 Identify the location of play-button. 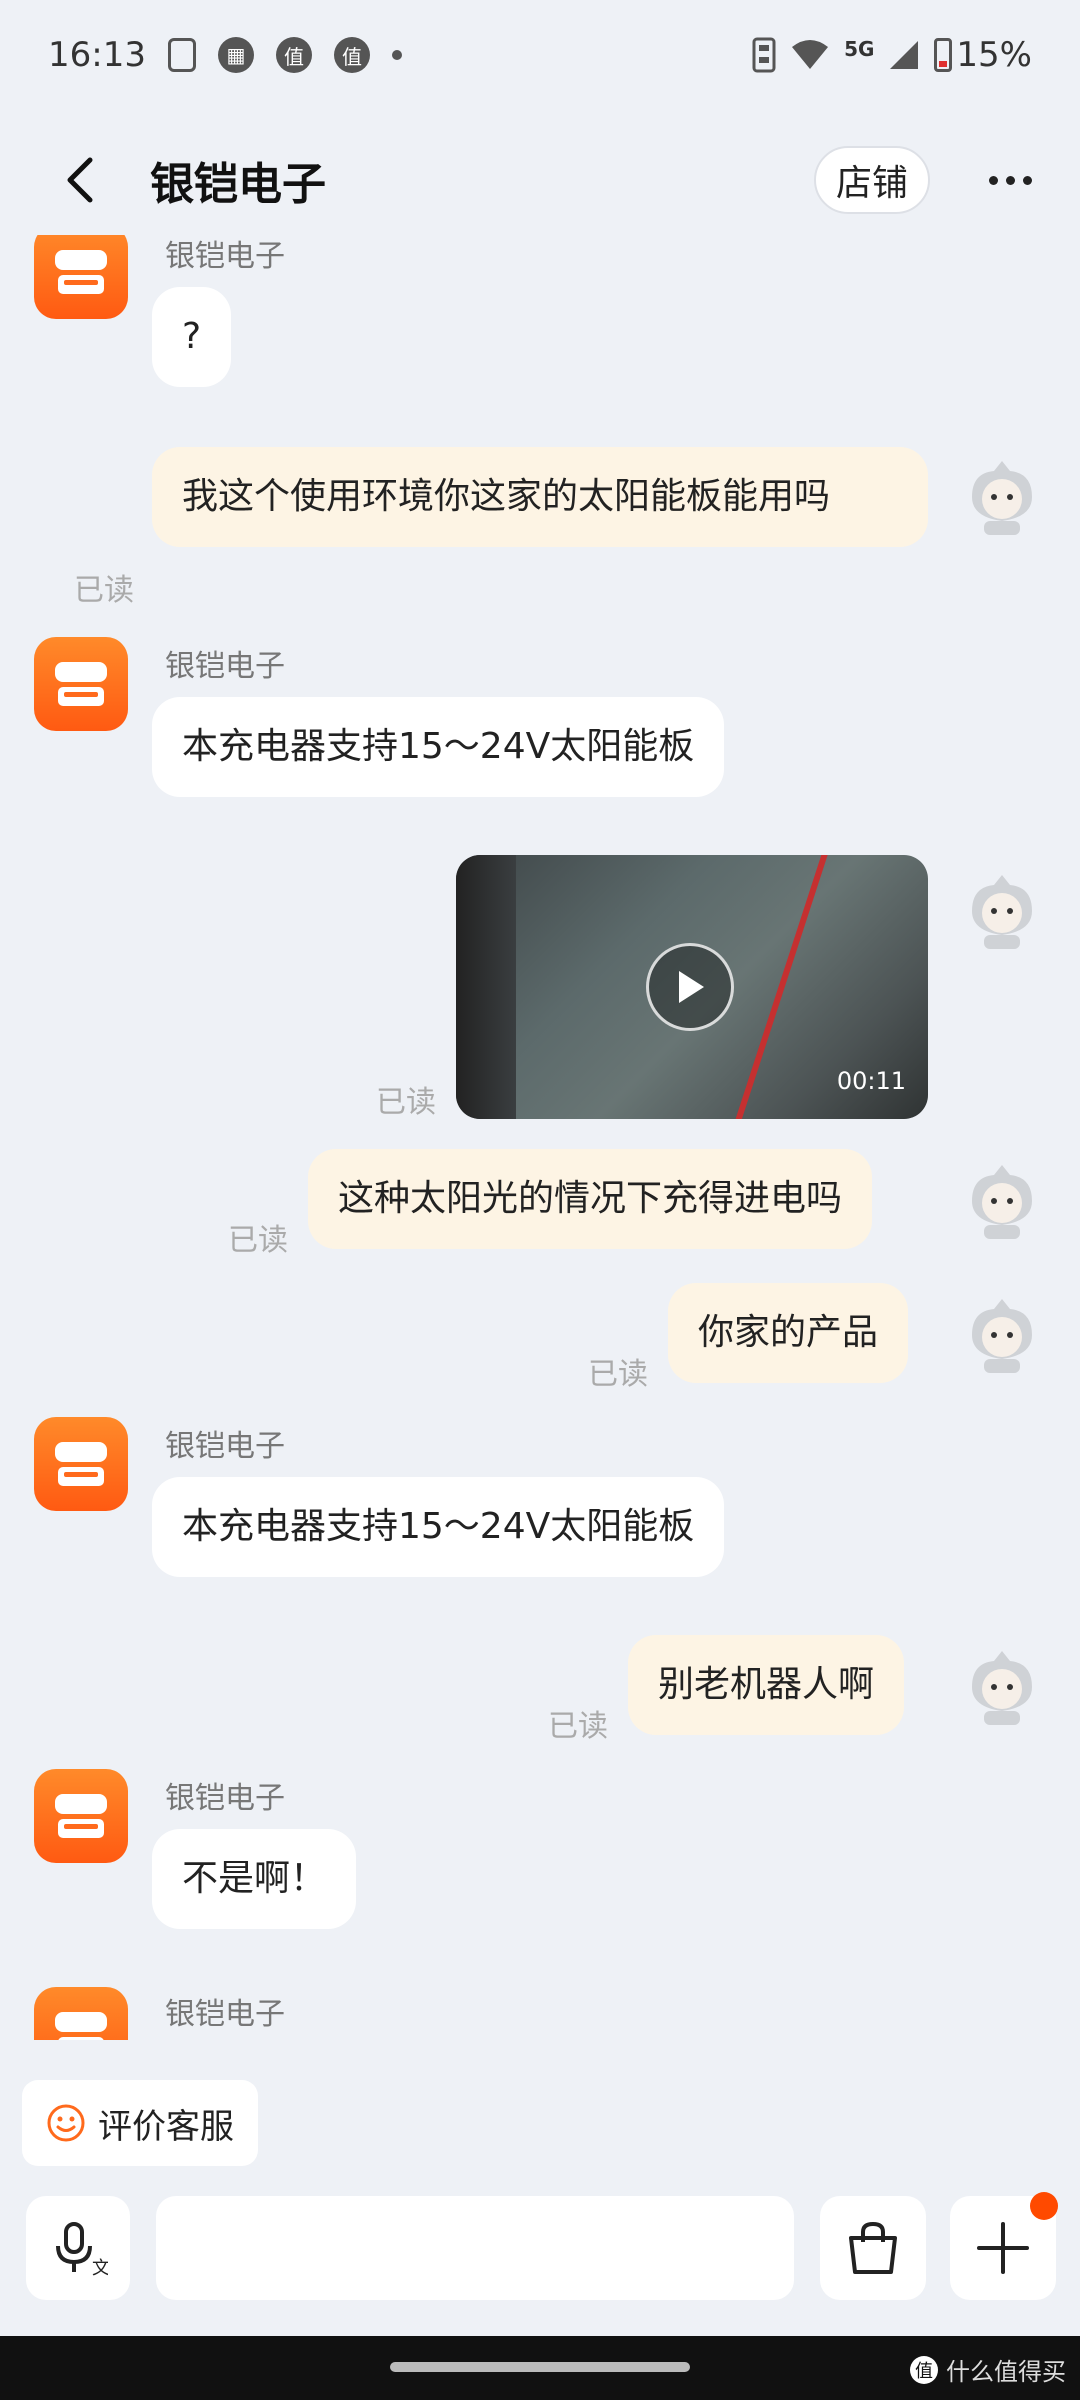
(690, 987).